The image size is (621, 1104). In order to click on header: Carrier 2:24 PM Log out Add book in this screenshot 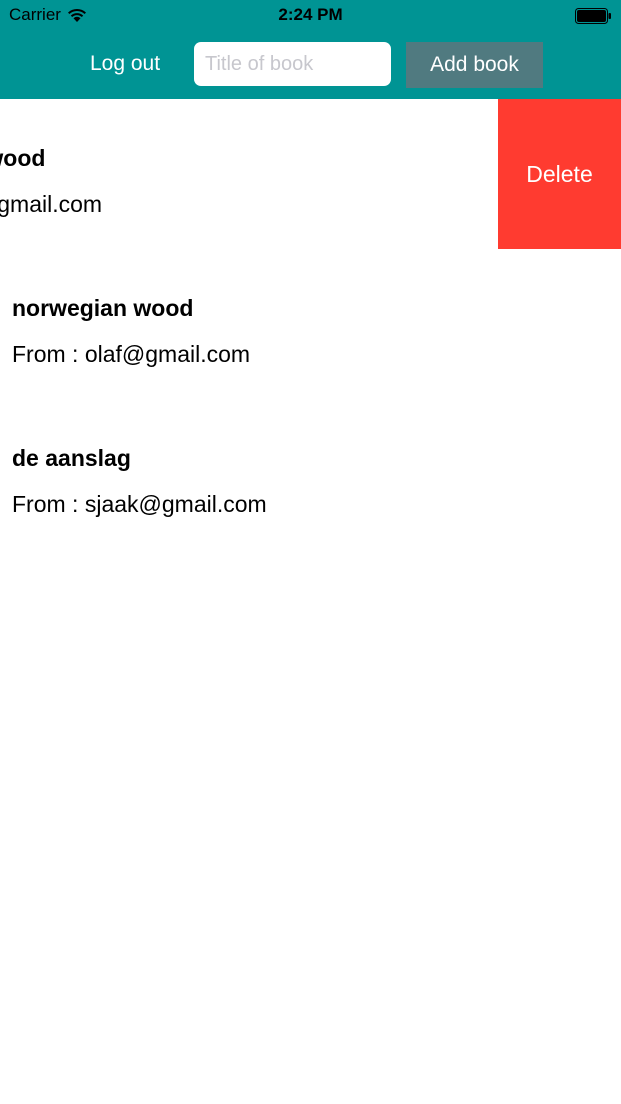, I will do `click(310, 49)`.